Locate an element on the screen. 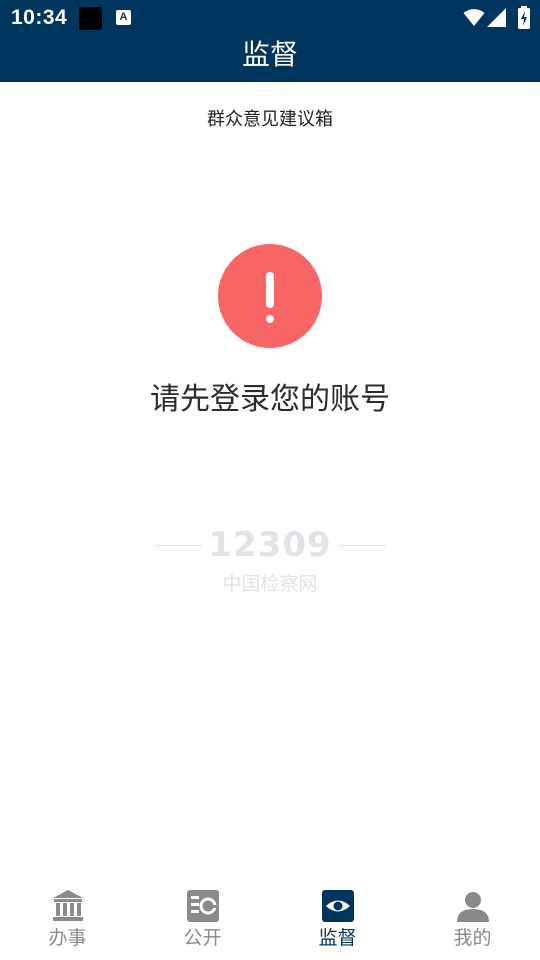 Image resolution: width=540 pixels, height=960 pixels. status-time: 10:34 is located at coordinates (39, 17).